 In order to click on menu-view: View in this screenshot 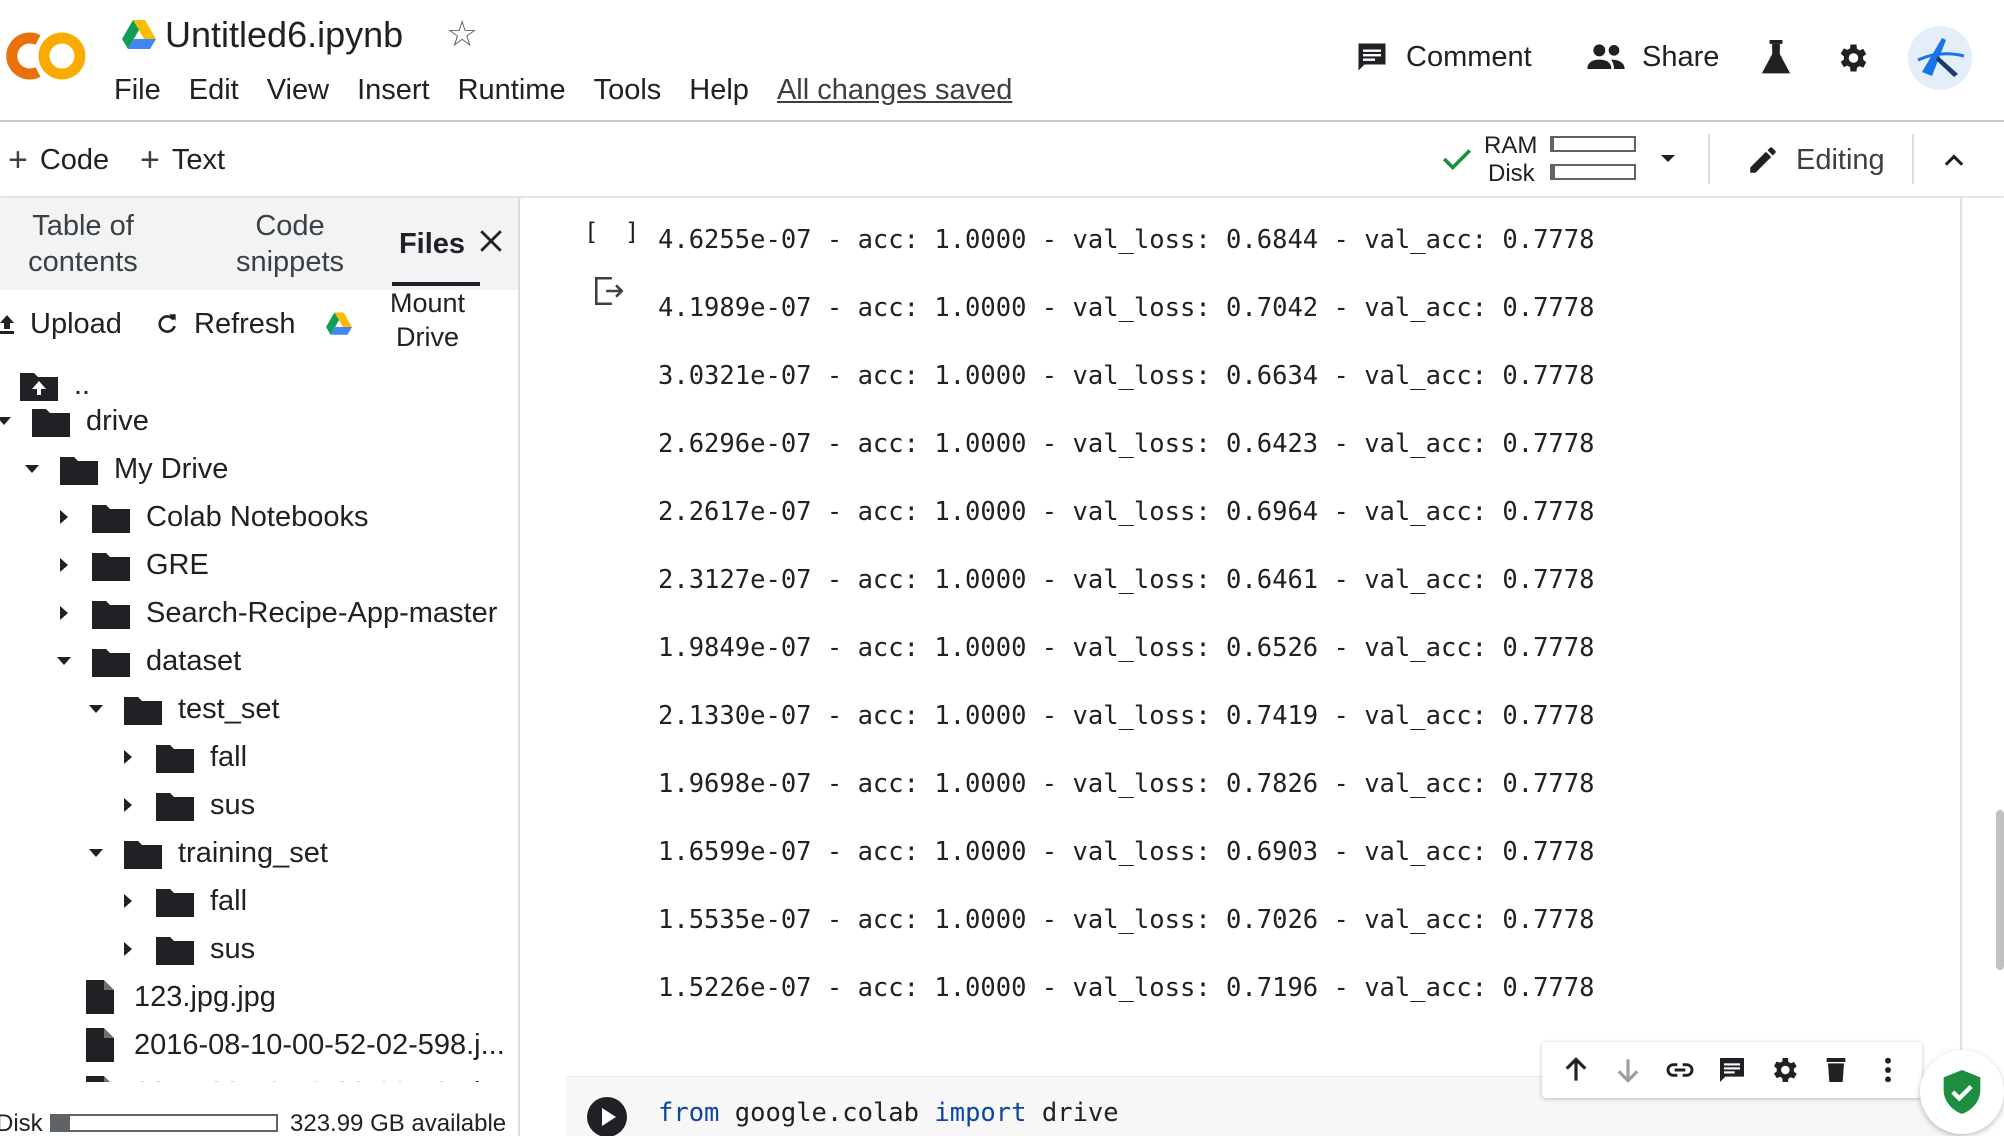, I will do `click(298, 90)`.